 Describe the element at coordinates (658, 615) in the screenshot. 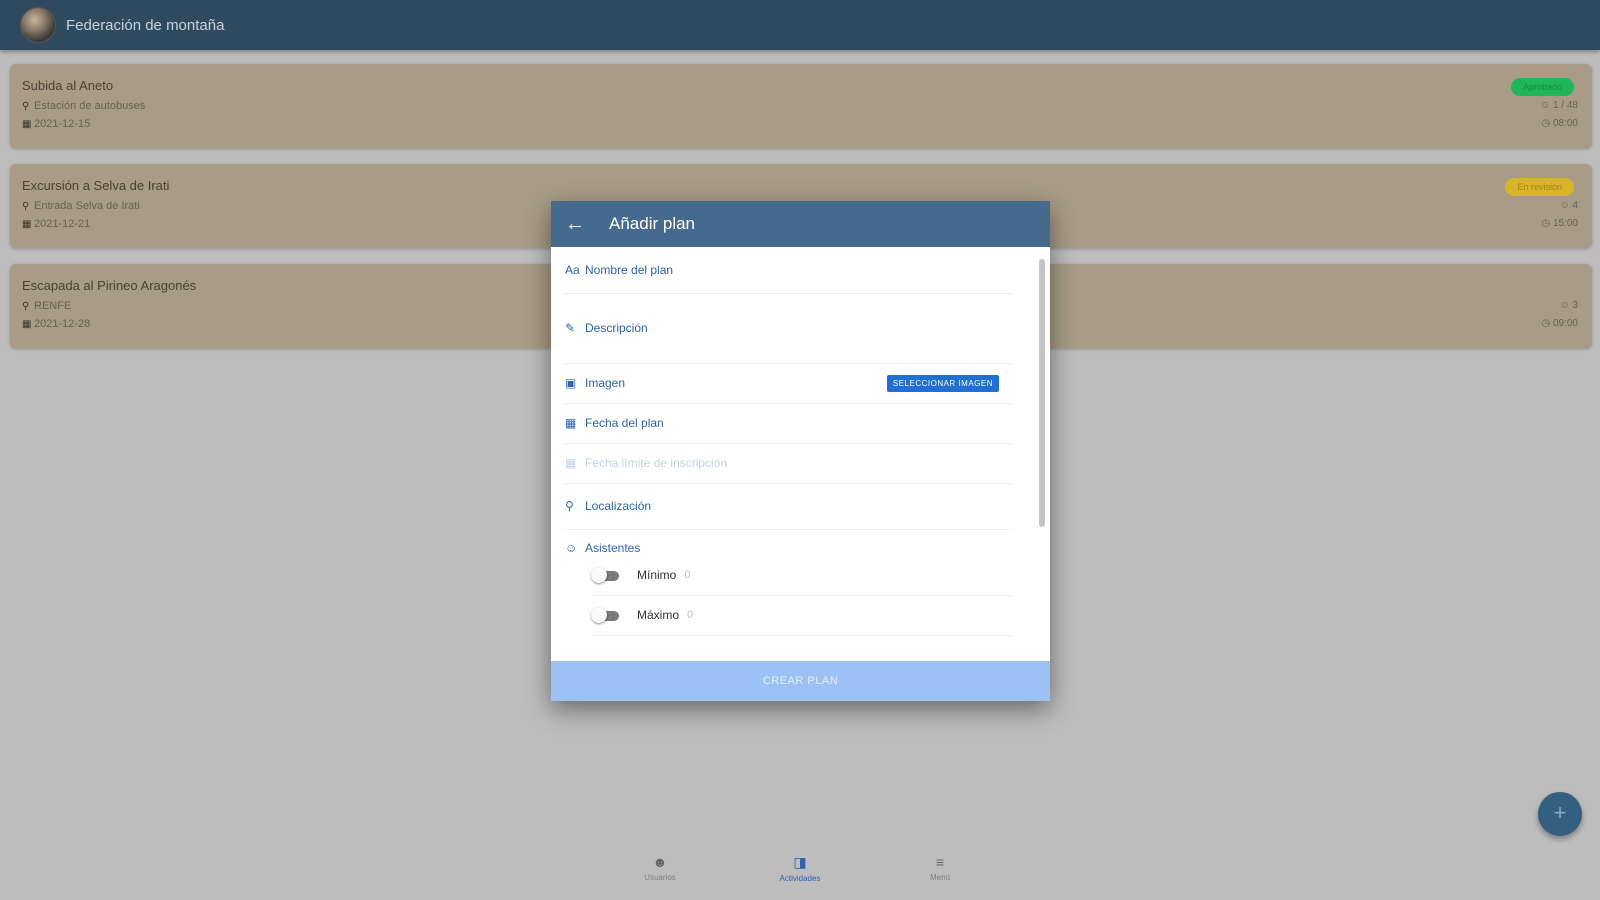

I see `max-label: Máximo` at that location.